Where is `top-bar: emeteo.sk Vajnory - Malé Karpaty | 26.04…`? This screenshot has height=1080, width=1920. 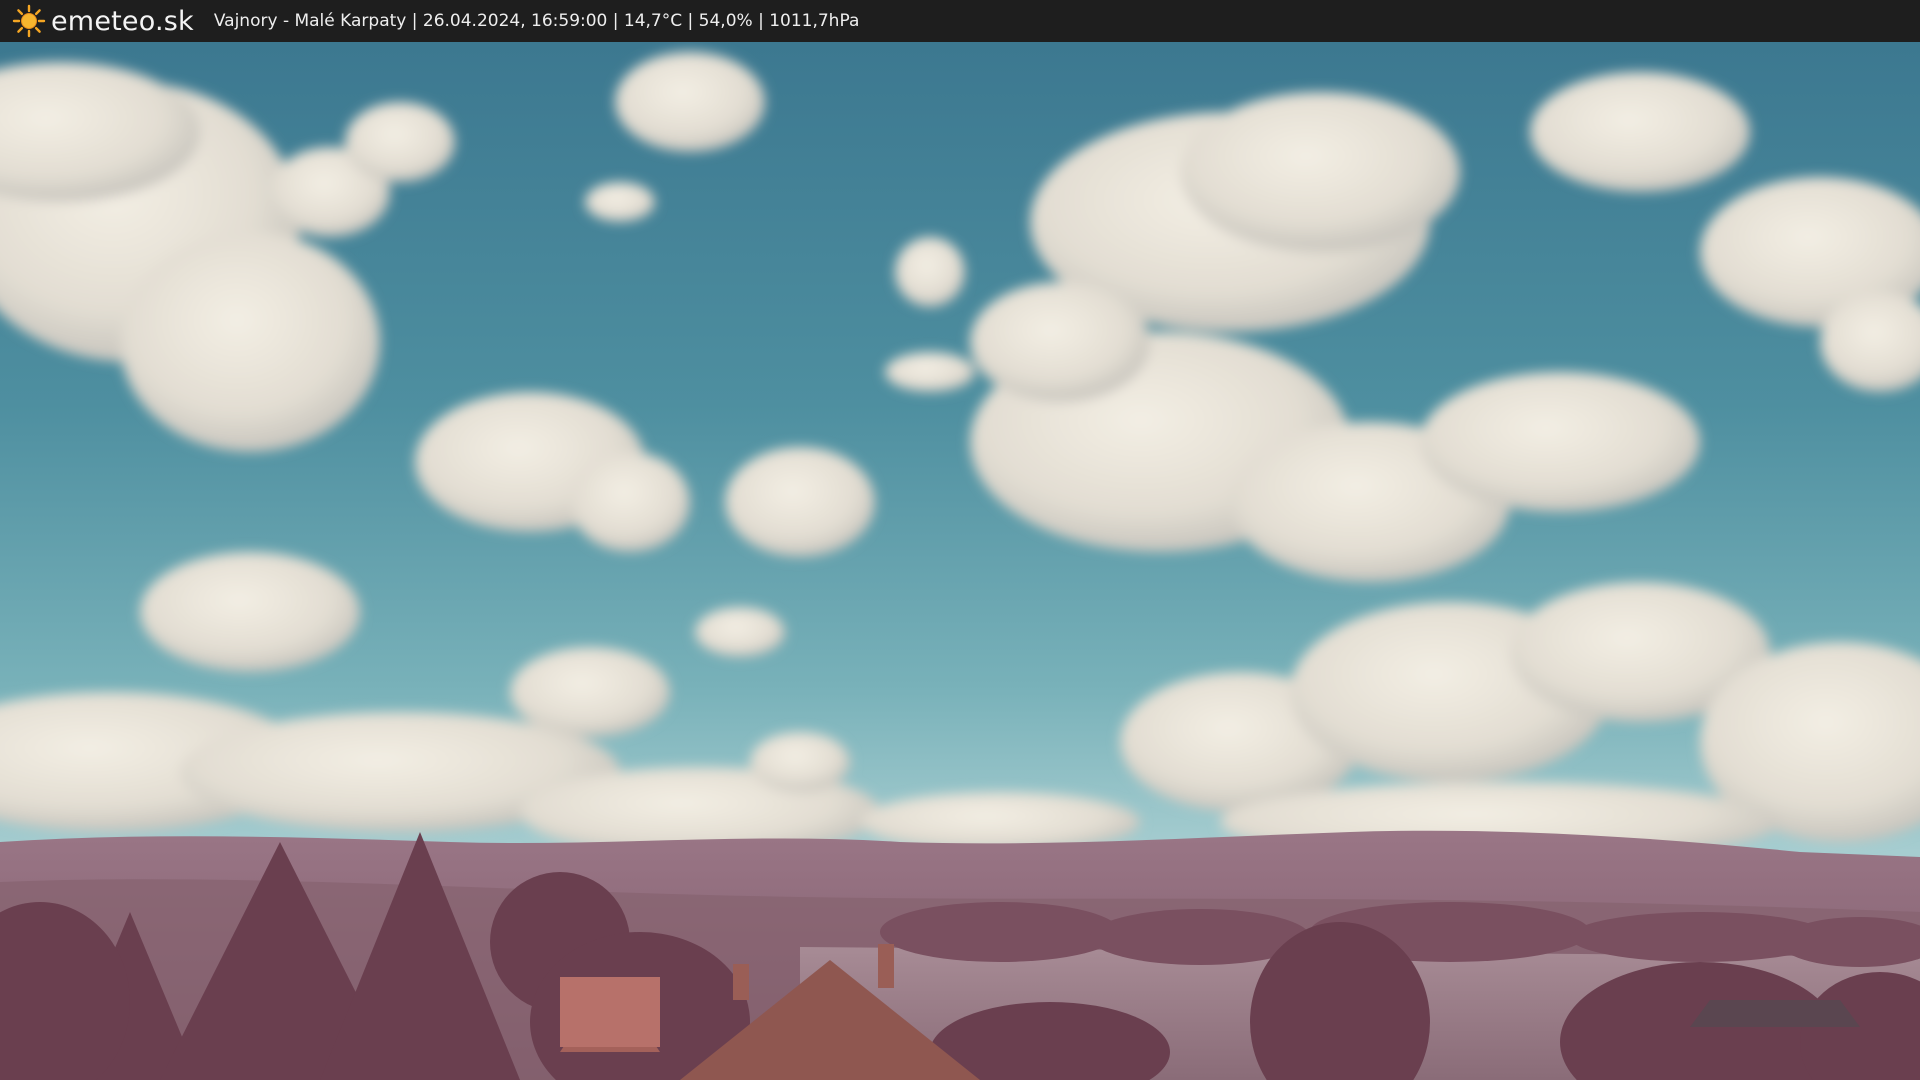
top-bar: emeteo.sk Vajnory - Malé Karpaty | 26.04… is located at coordinates (960, 21).